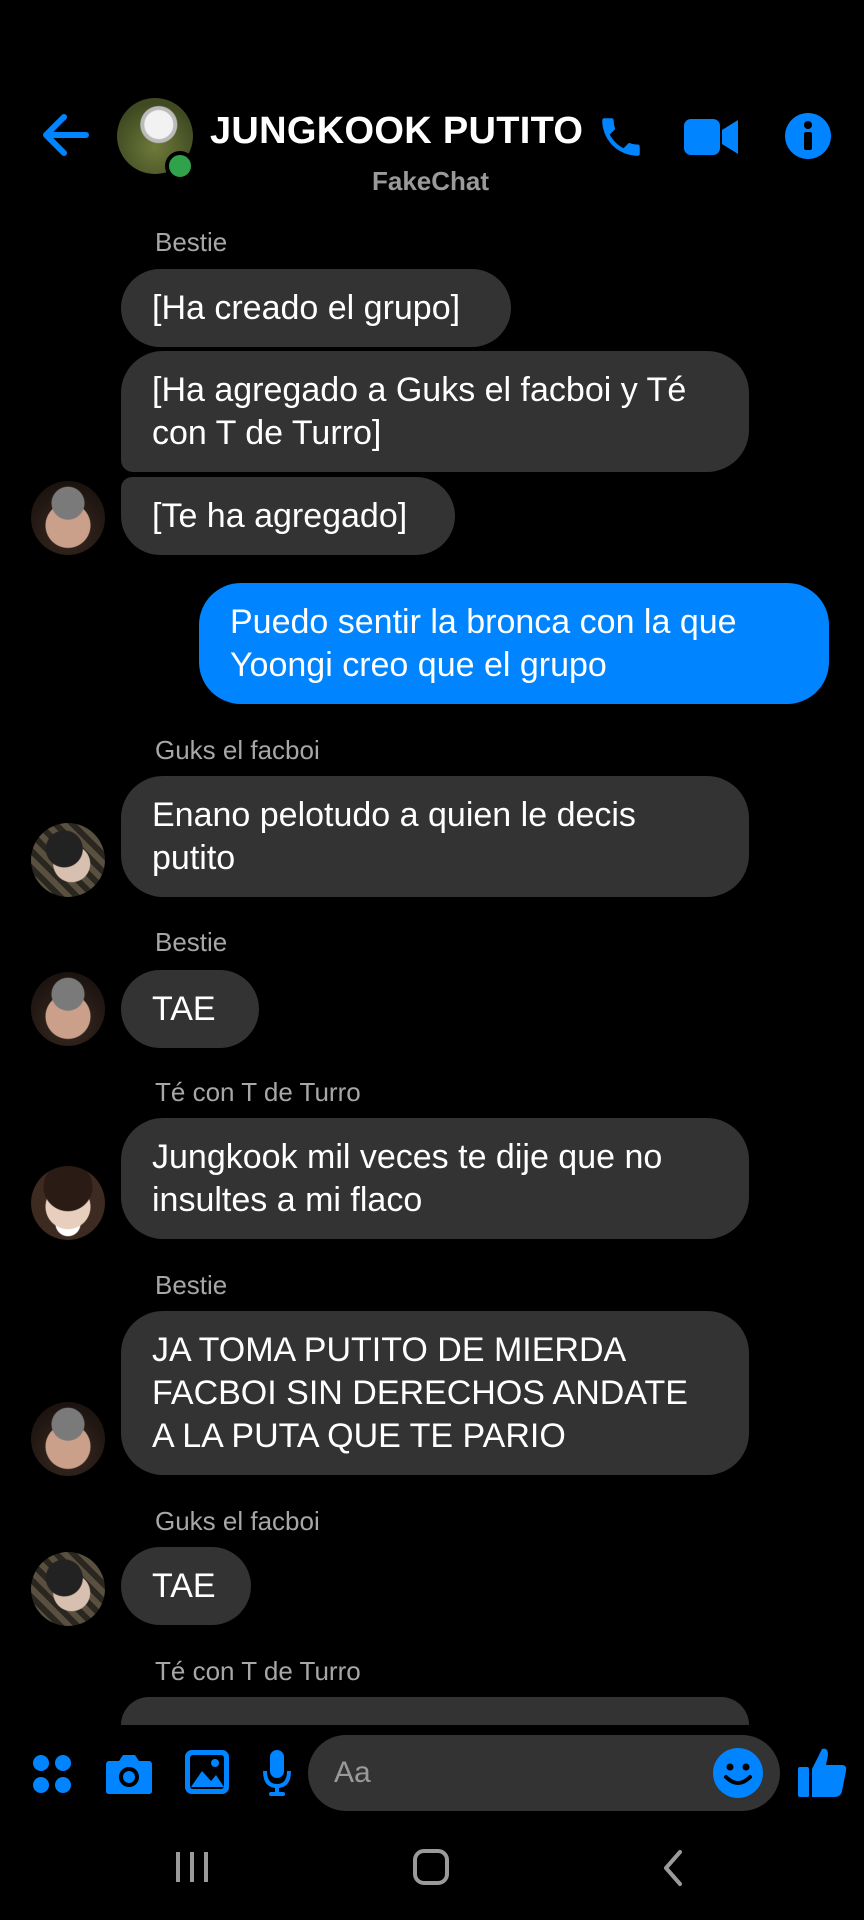 Image resolution: width=864 pixels, height=1920 pixels. Describe the element at coordinates (192, 1867) in the screenshot. I see `recent-apps-icon` at that location.